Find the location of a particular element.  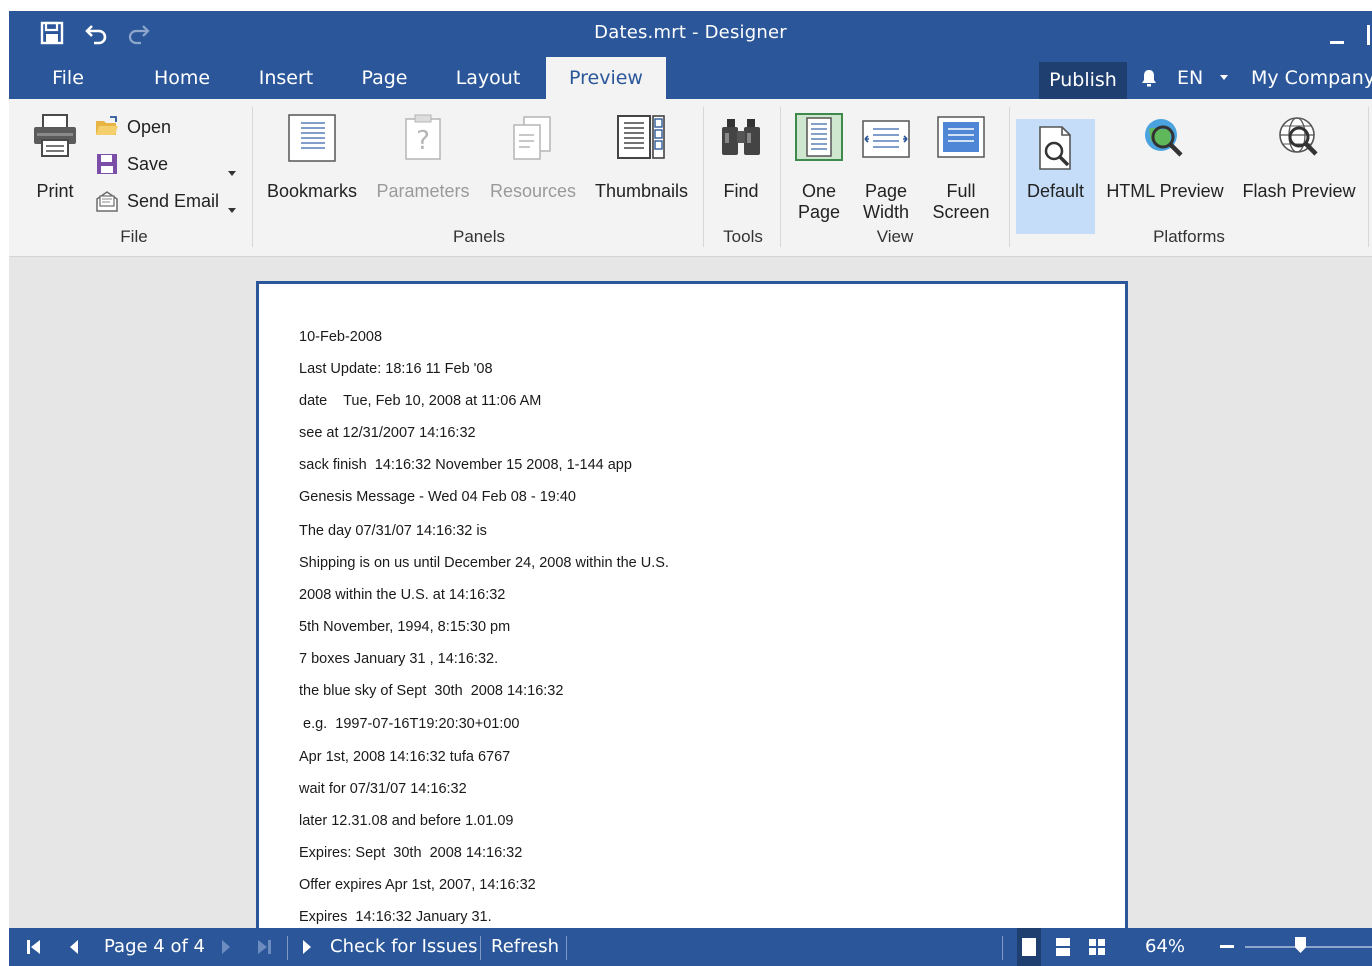

open-label: Open is located at coordinates (149, 126).